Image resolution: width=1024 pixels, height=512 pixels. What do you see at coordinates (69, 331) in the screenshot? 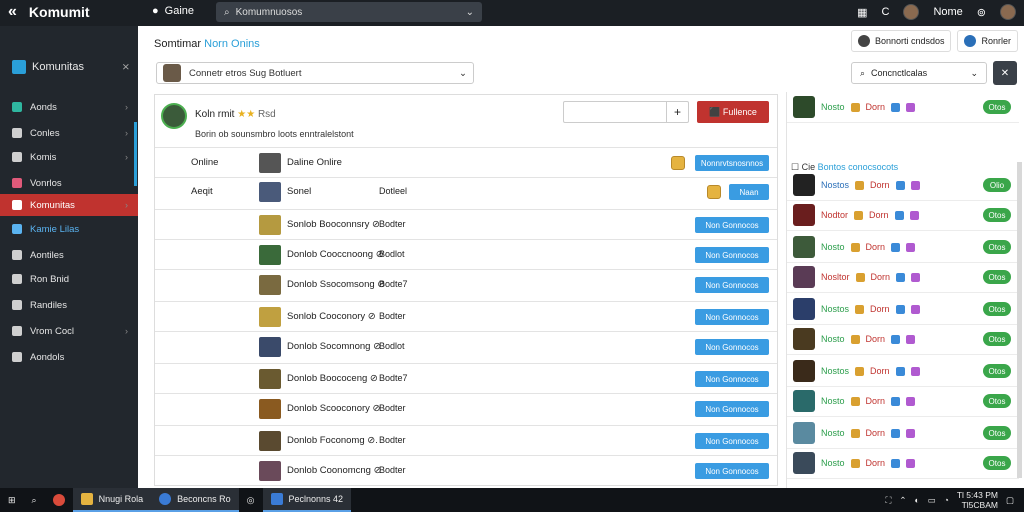
I see `sidebar-item: Vrom Cocl ›` at bounding box center [69, 331].